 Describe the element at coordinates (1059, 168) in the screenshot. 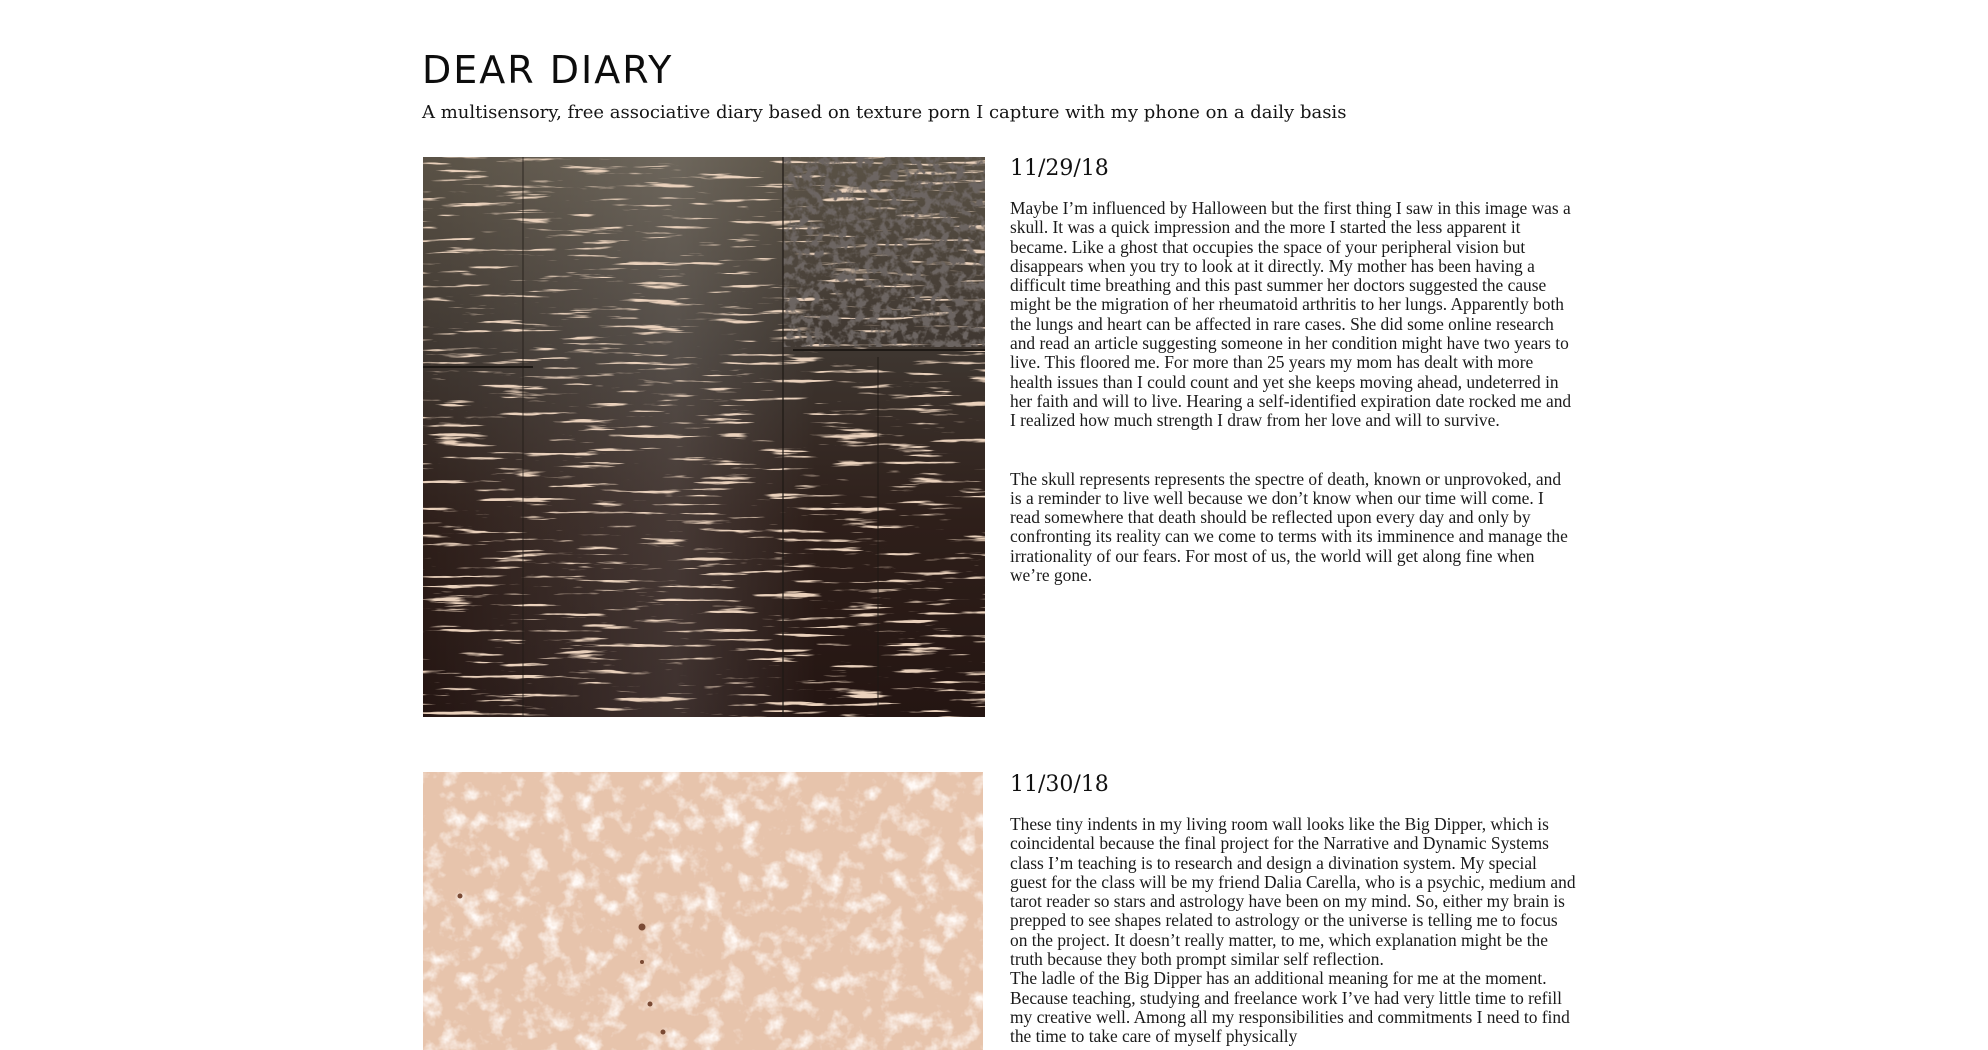

I see `entry-date: 11/29/18` at that location.